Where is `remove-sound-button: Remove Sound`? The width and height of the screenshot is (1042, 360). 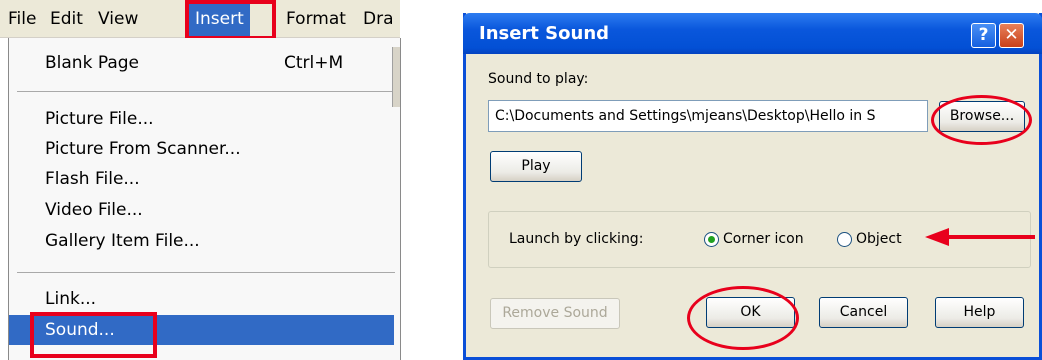 remove-sound-button: Remove Sound is located at coordinates (555, 313).